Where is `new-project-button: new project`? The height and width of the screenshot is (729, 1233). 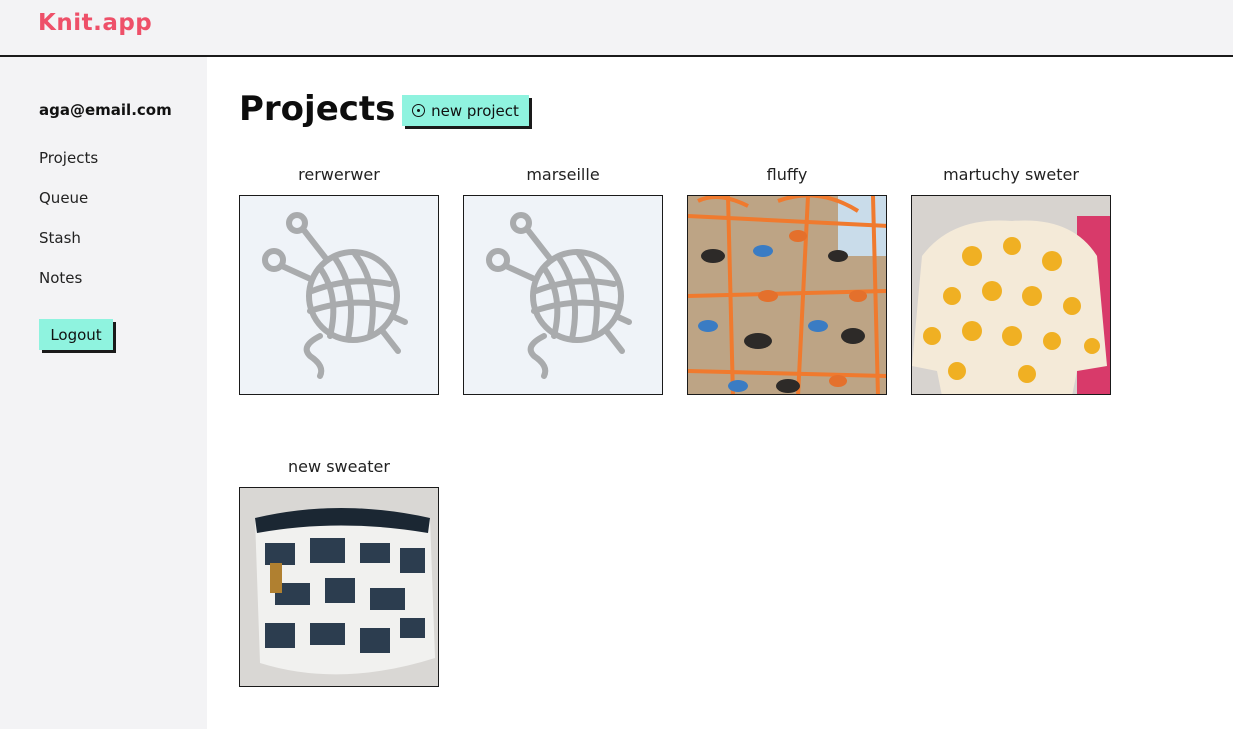
new-project-button: new project is located at coordinates (465, 110).